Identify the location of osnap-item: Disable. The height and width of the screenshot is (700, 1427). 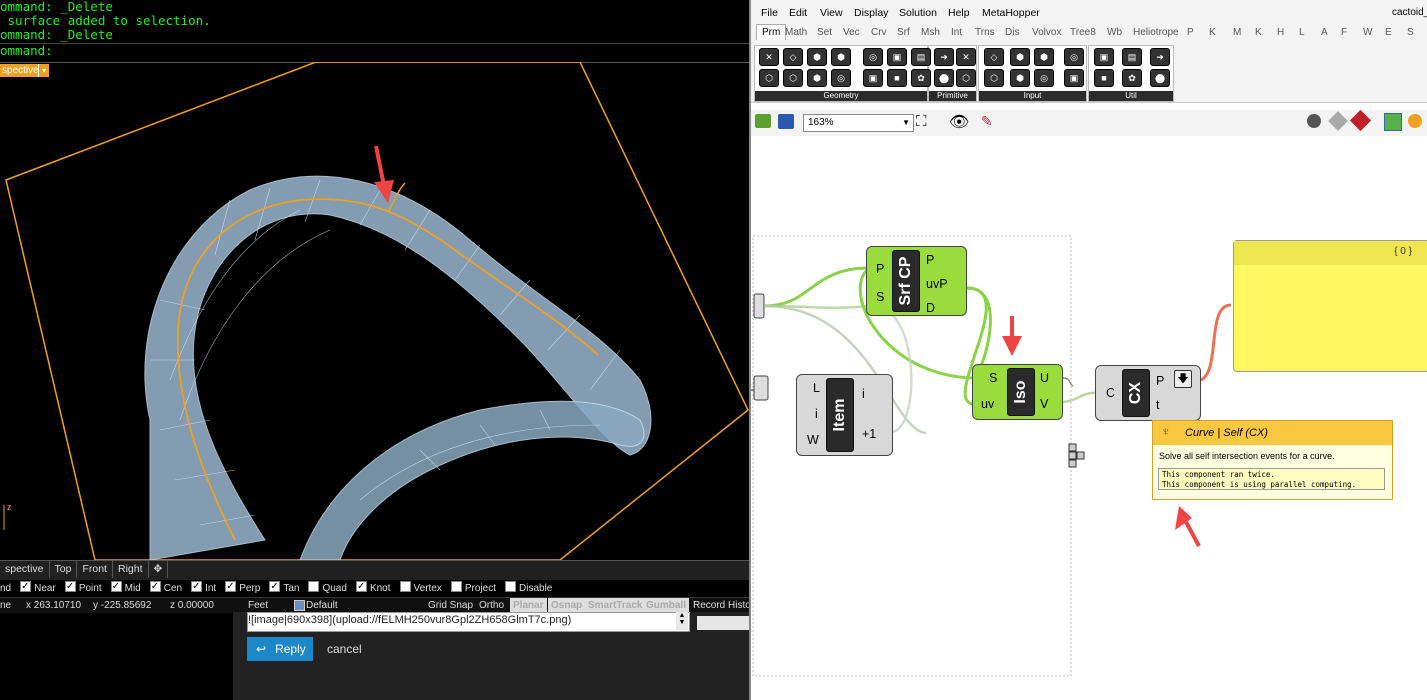
(528, 587).